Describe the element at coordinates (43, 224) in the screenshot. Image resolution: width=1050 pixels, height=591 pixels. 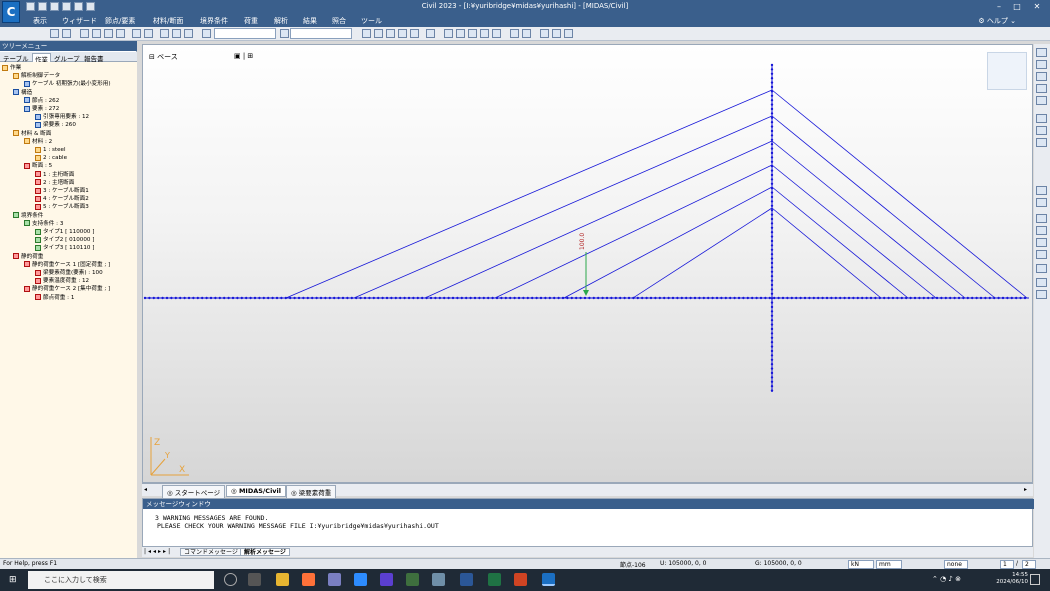
I see `tree-item: 支持条件 : 3` at that location.